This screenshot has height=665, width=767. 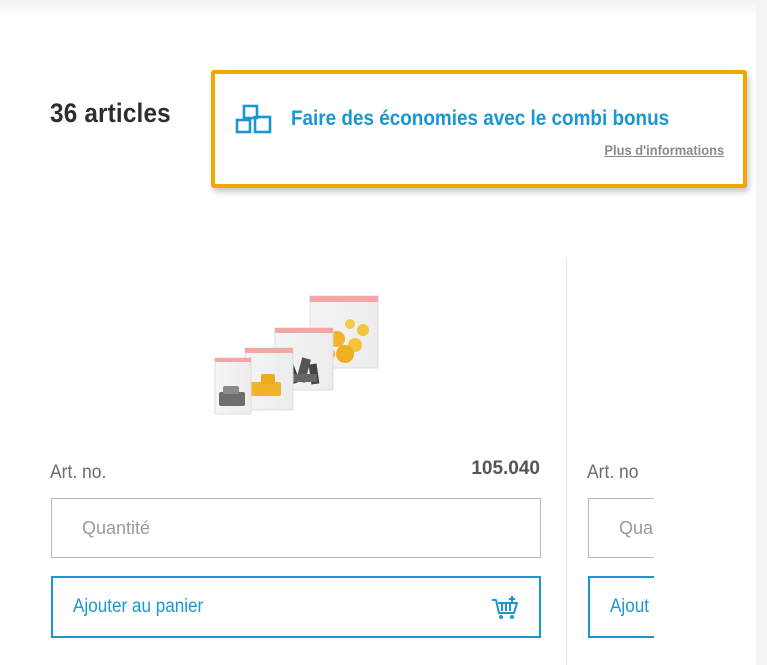 What do you see at coordinates (138, 606) in the screenshot?
I see `add-to-cart-label: Ajouter au panier` at bounding box center [138, 606].